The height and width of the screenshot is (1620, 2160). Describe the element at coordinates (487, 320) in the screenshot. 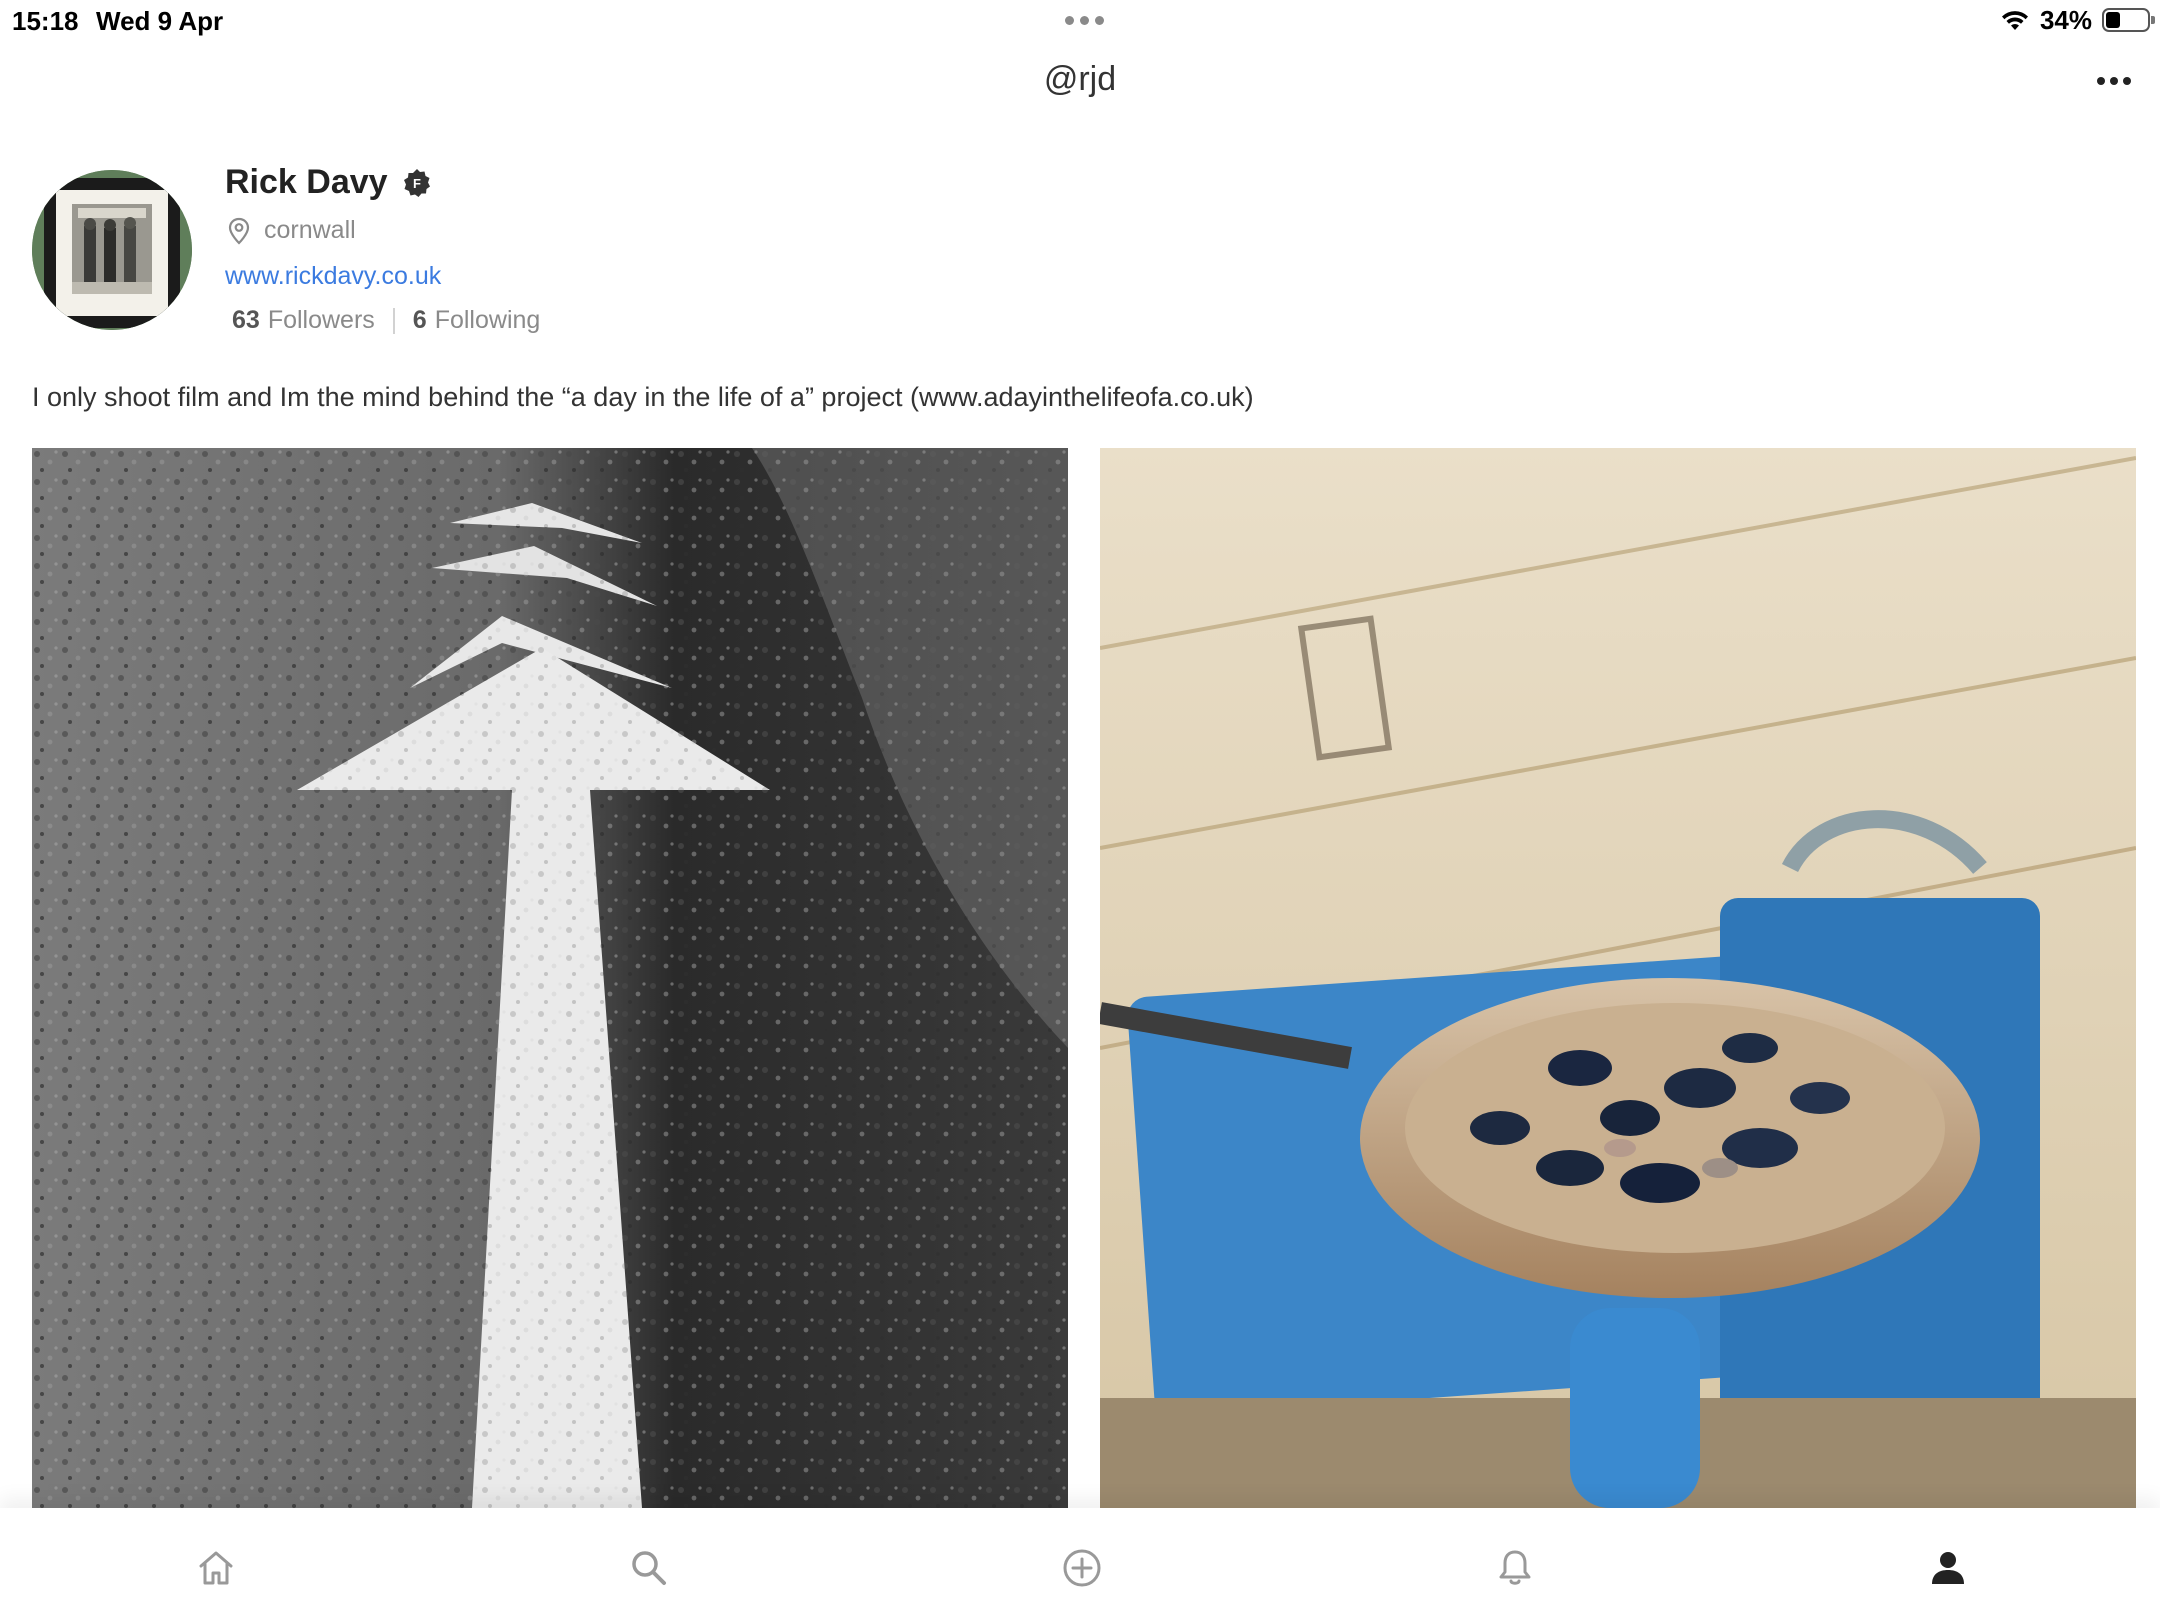

I see `following-label: Following` at that location.